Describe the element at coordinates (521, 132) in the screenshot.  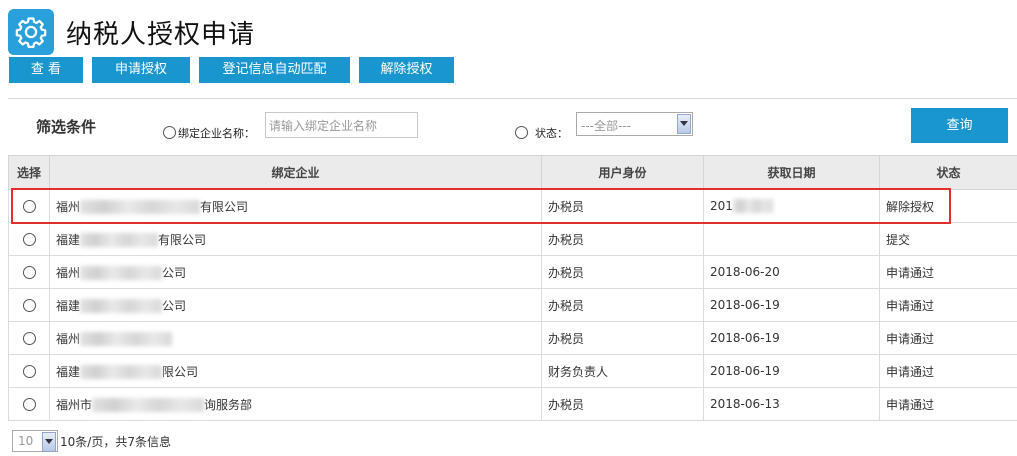
I see `status-filter-radio` at that location.